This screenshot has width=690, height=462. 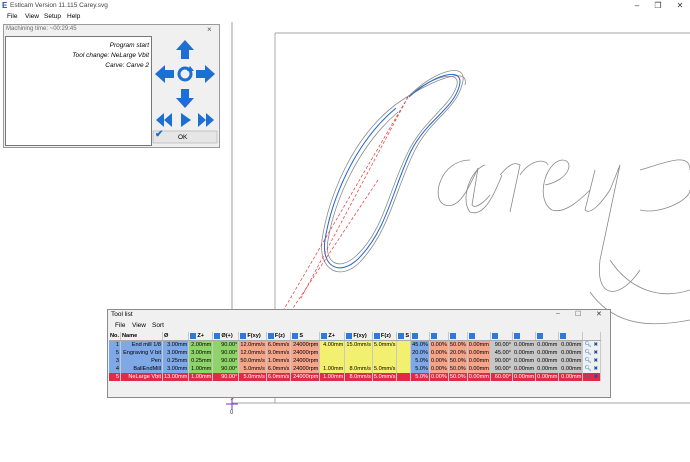 I want to click on rewind-icon, so click(x=164, y=120).